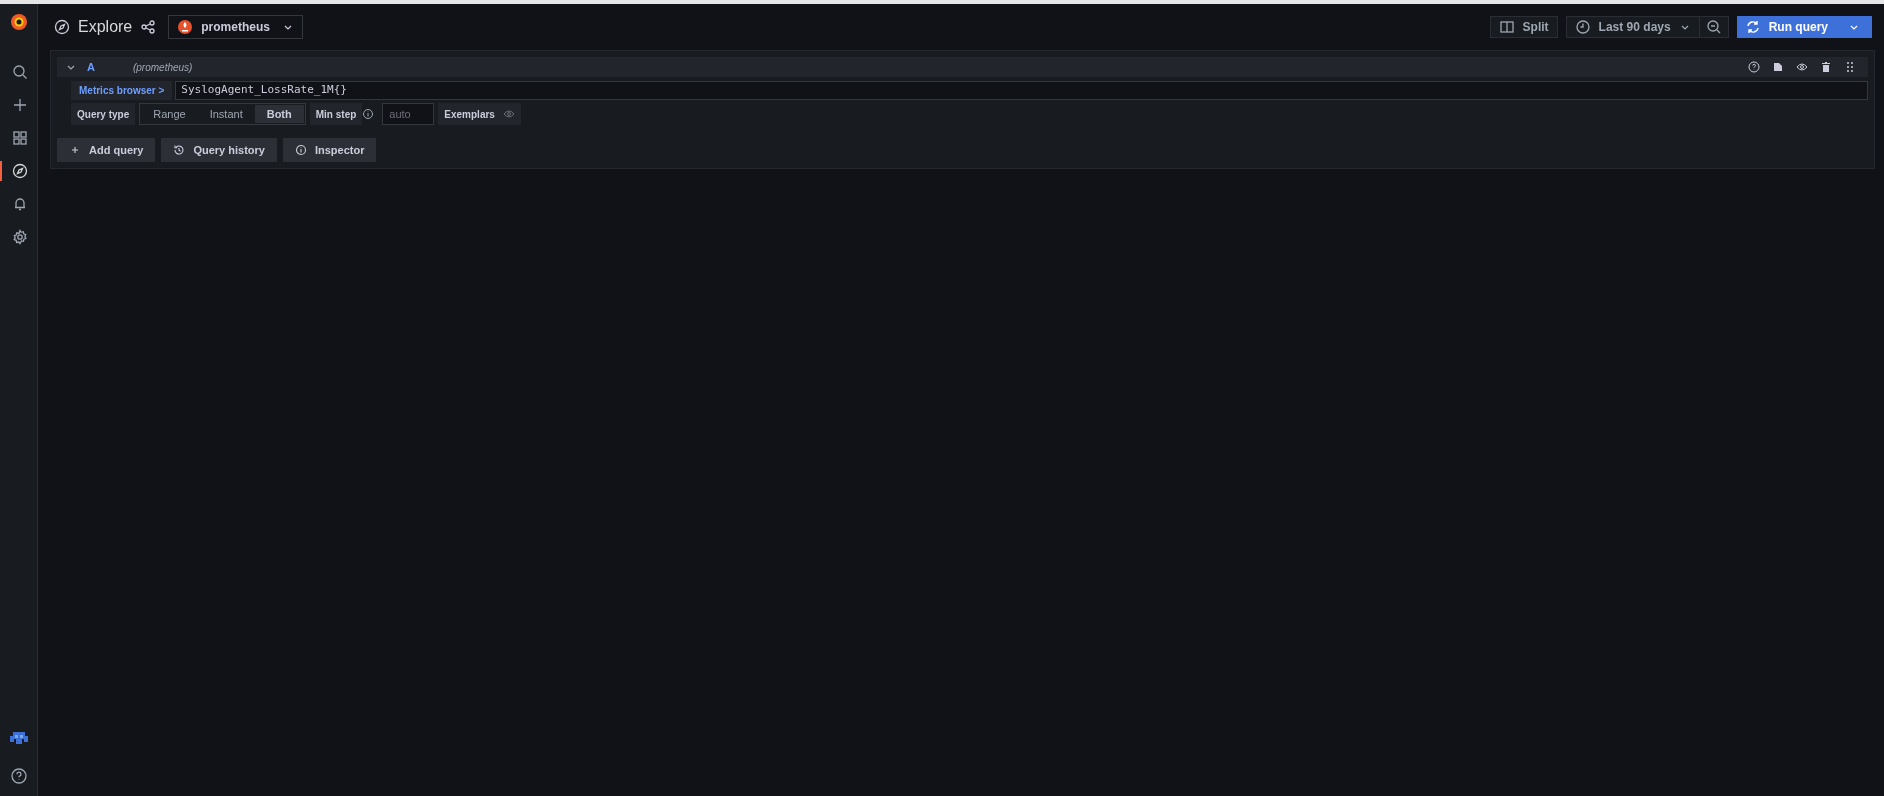  What do you see at coordinates (1778, 67) in the screenshot?
I see `copy-icon` at bounding box center [1778, 67].